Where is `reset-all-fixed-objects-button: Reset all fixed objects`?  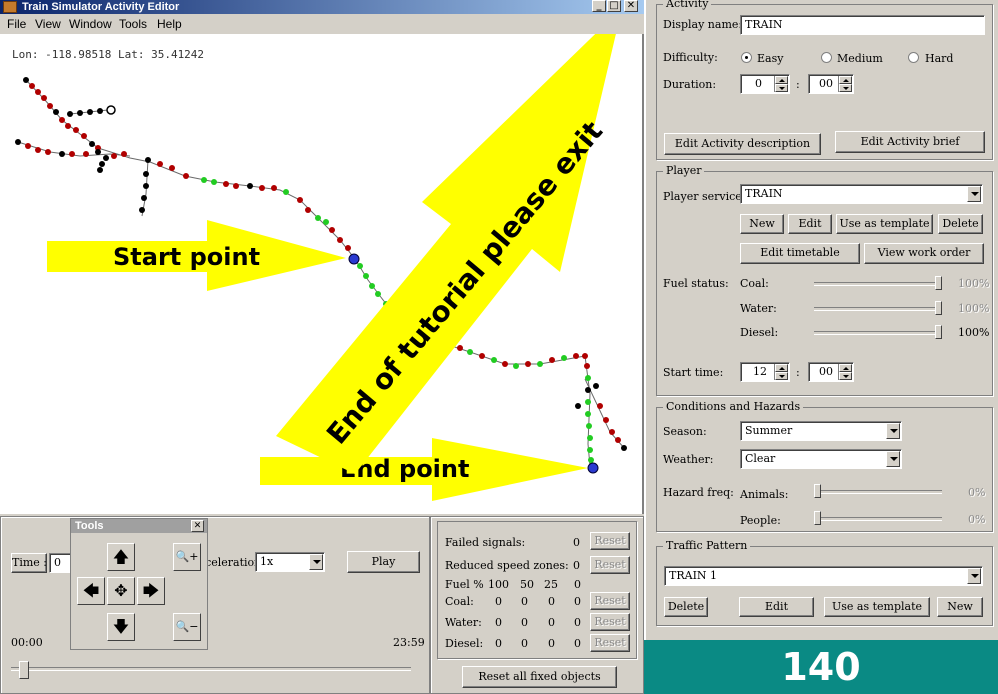
reset-all-fixed-objects-button: Reset all fixed objects is located at coordinates (539, 677).